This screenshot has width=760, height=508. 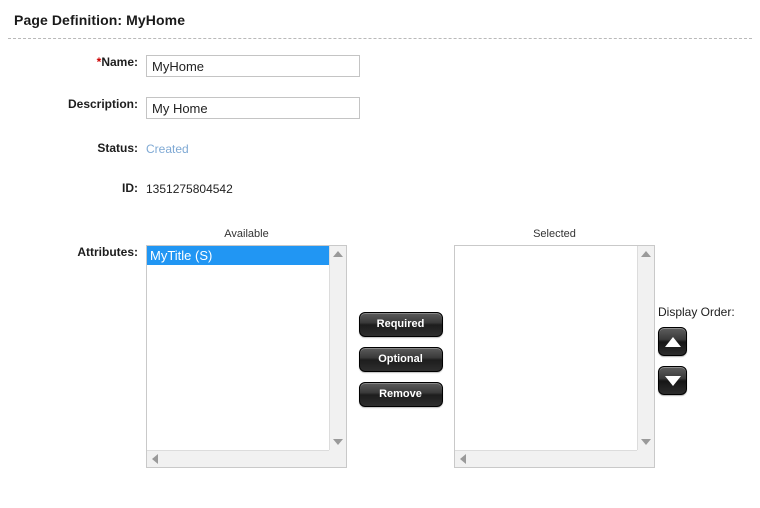 I want to click on available-vertical-scrollbar, so click(x=337, y=348).